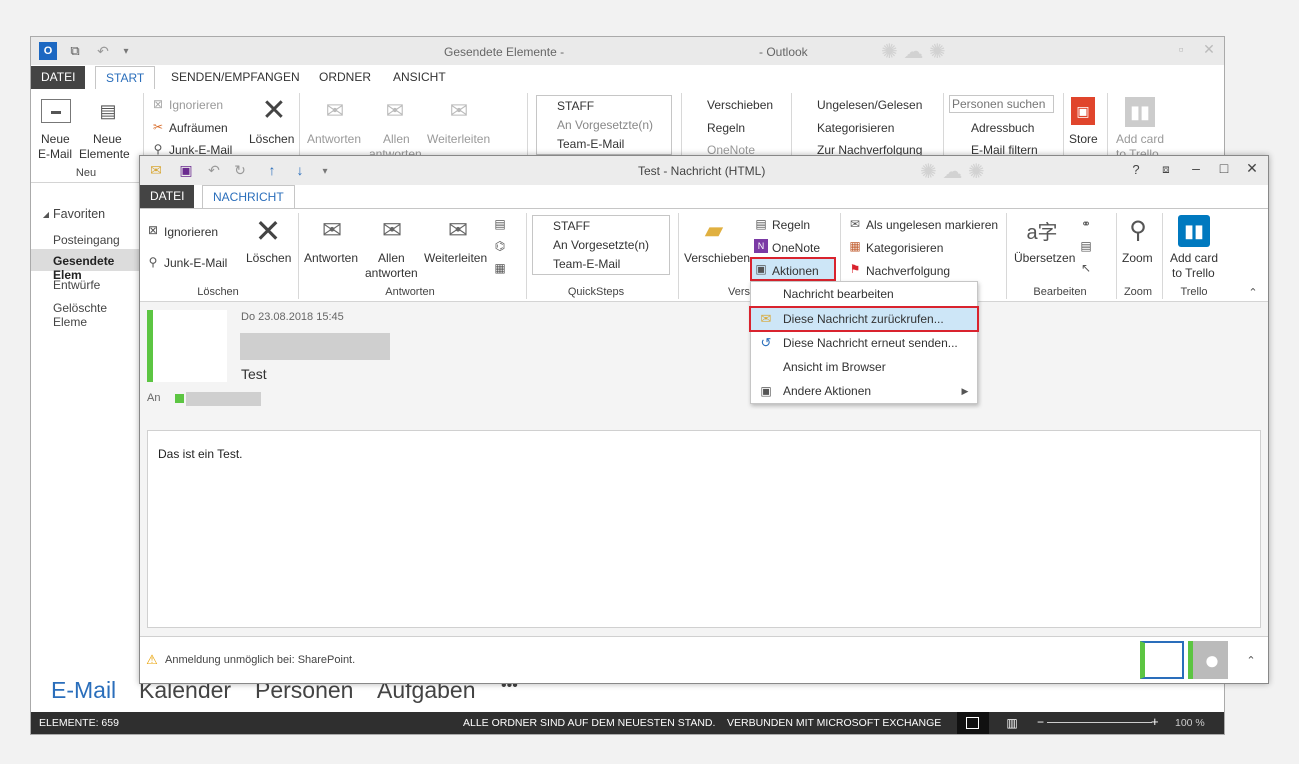  What do you see at coordinates (864, 391) in the screenshot?
I see `menu-item-other-actions: Andere Aktionen` at bounding box center [864, 391].